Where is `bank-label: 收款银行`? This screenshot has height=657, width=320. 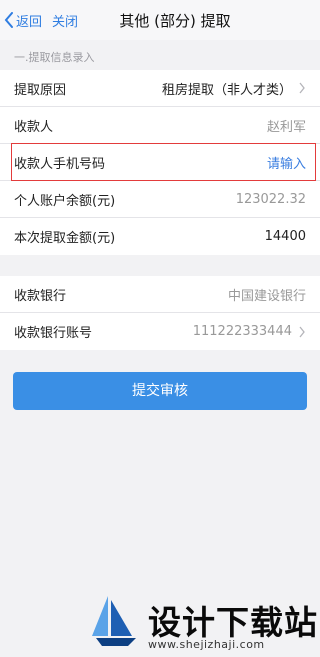
bank-label: 收款银行 is located at coordinates (40, 296).